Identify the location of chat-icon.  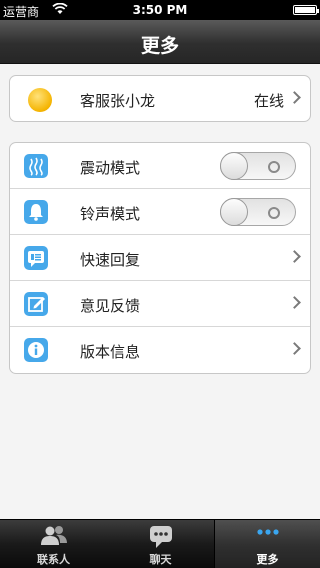
(161, 539).